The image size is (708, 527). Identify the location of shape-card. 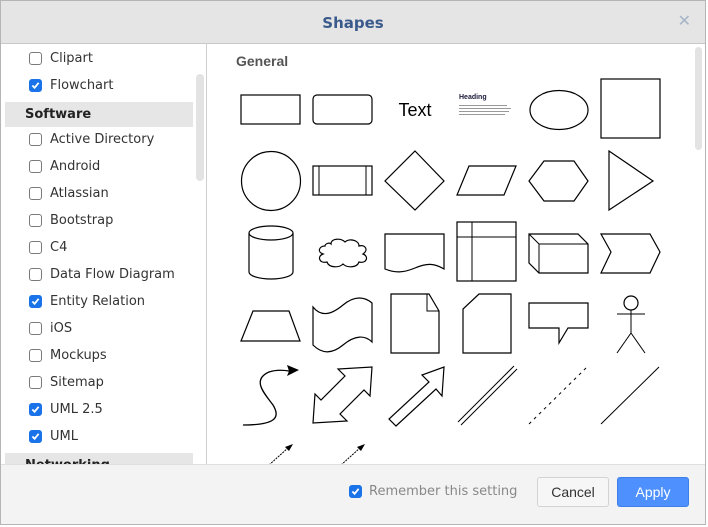
(487, 323).